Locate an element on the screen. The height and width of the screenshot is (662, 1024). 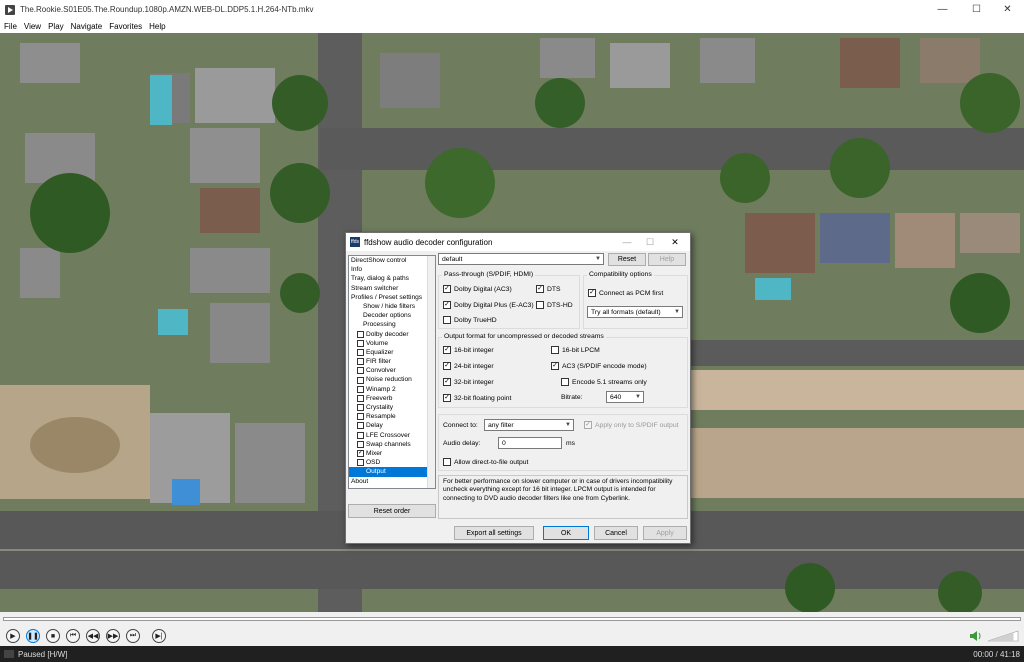
dolby-truehd-checkbox: Dolby TrueHD is located at coordinates (470, 320).